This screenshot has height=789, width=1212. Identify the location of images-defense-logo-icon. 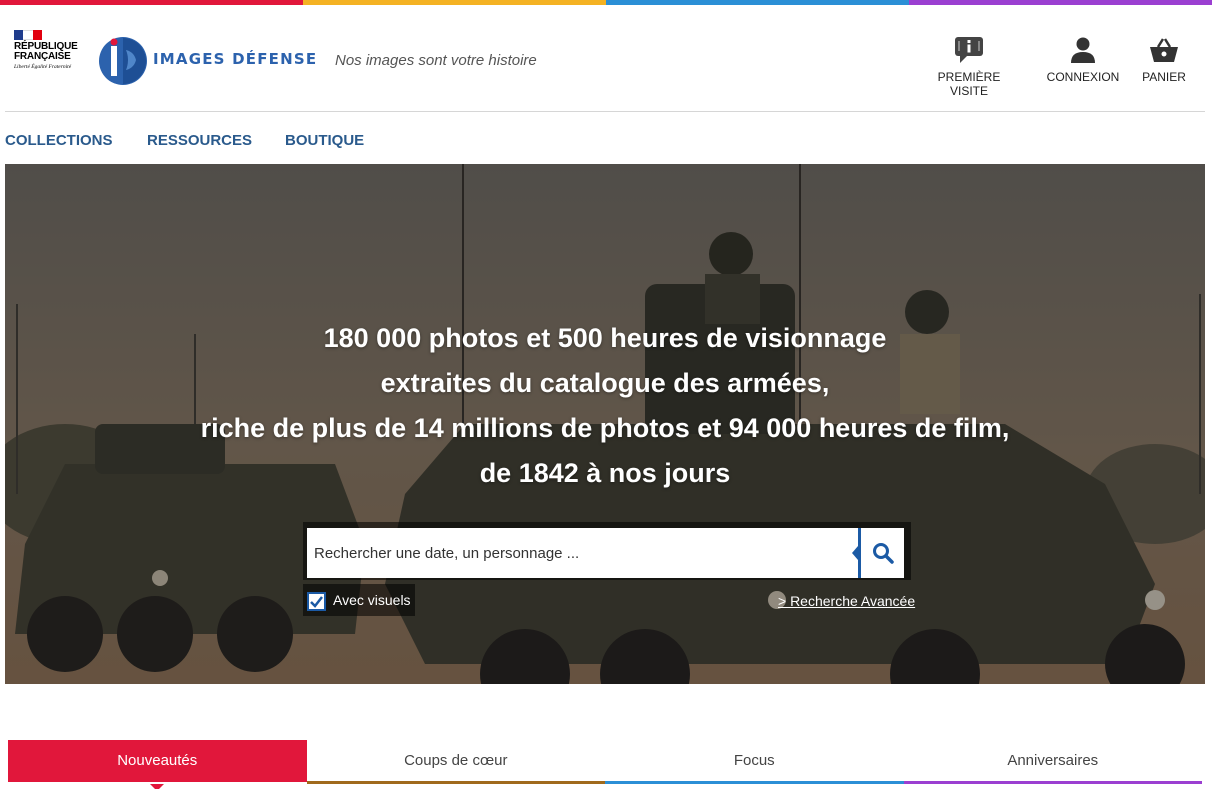
(123, 61).